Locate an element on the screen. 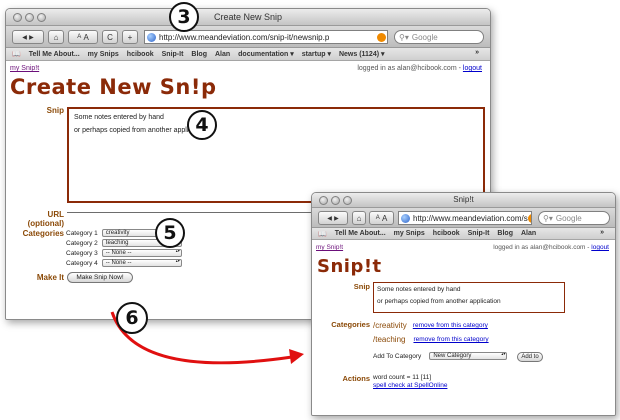 This screenshot has height=420, width=620. add-category-row: Add To Category New Category is located at coordinates (440, 356).